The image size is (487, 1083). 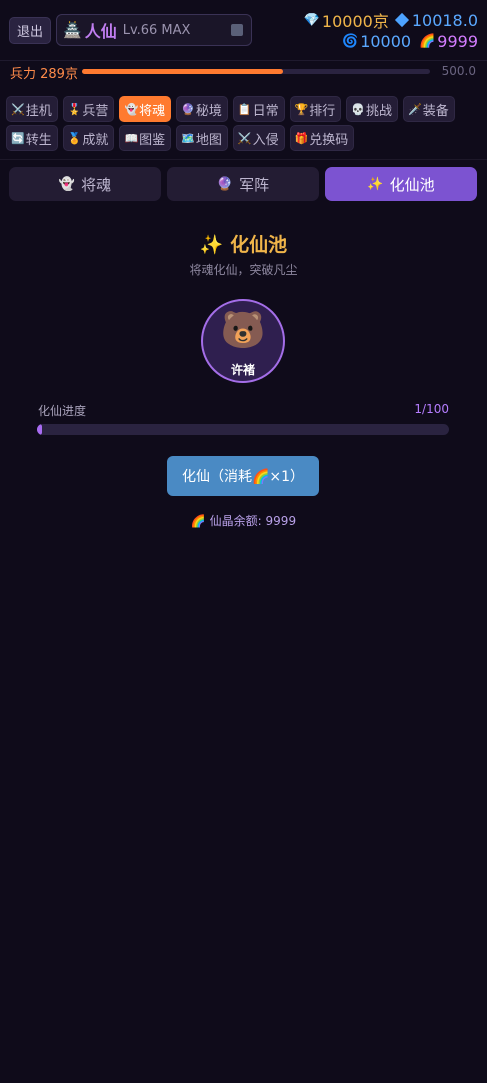 I want to click on nav-map: 🗺️ 地图, so click(x=202, y=138).